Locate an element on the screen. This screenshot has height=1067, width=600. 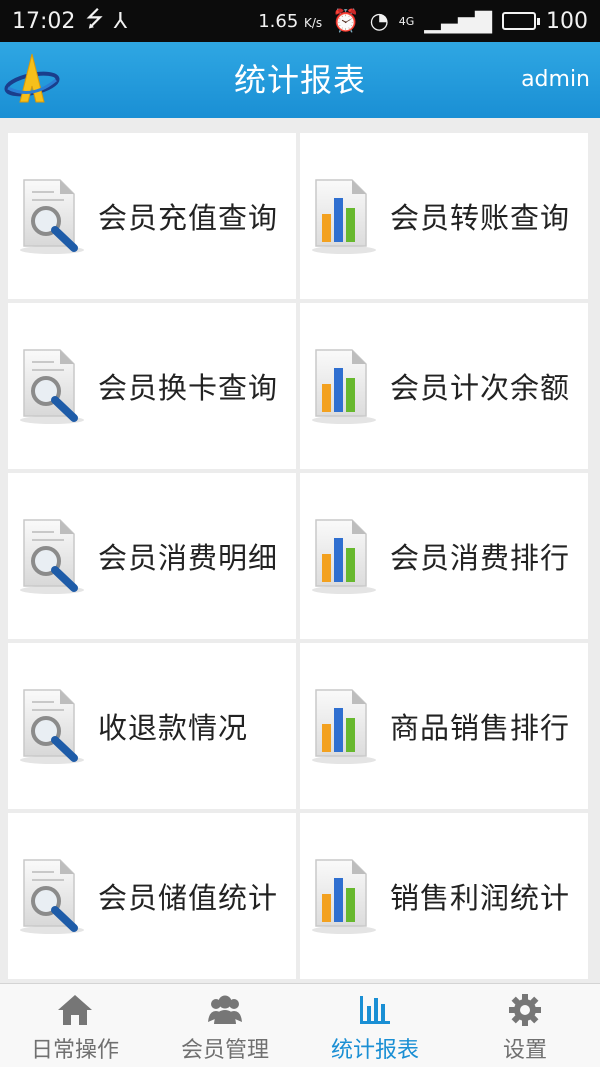
report-tile-label: 收退款情况 is located at coordinates (173, 728).